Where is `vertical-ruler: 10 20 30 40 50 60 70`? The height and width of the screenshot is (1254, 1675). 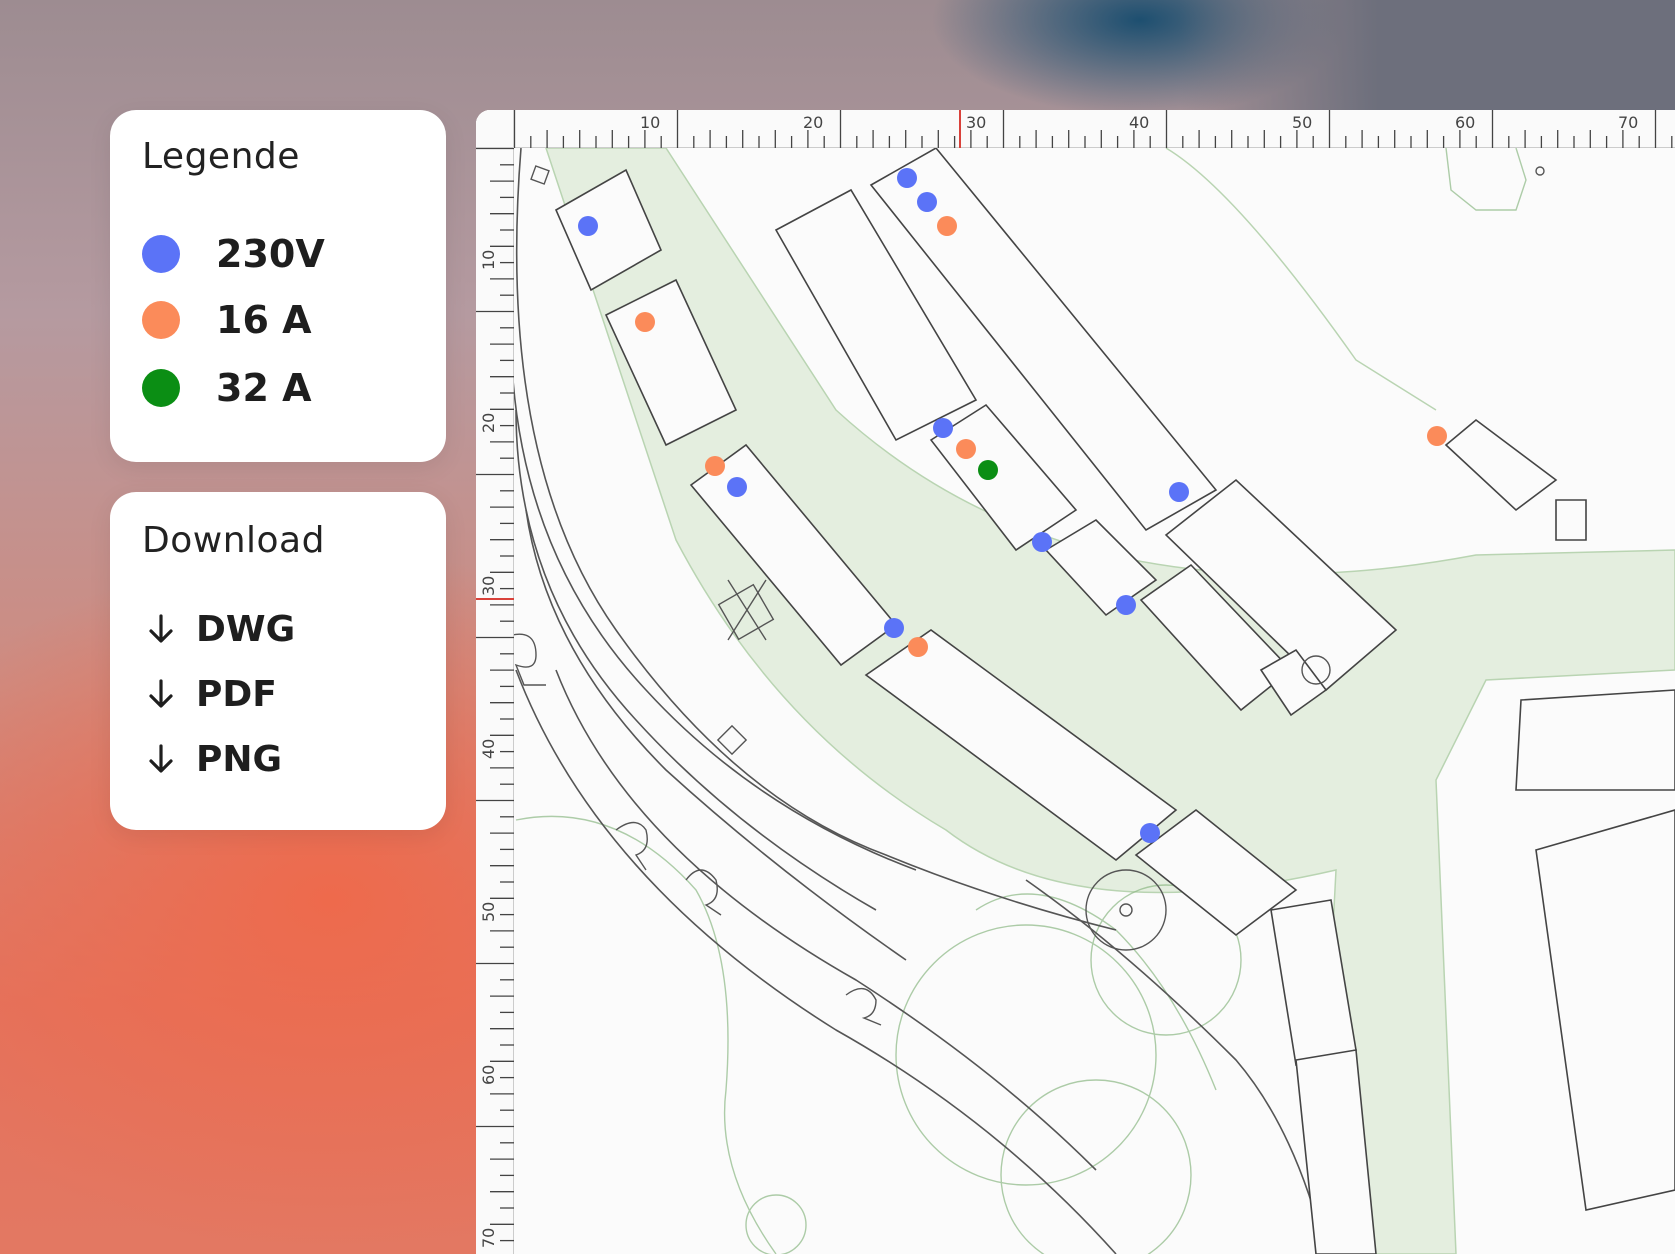 vertical-ruler: 10 20 30 40 50 60 70 is located at coordinates (495, 682).